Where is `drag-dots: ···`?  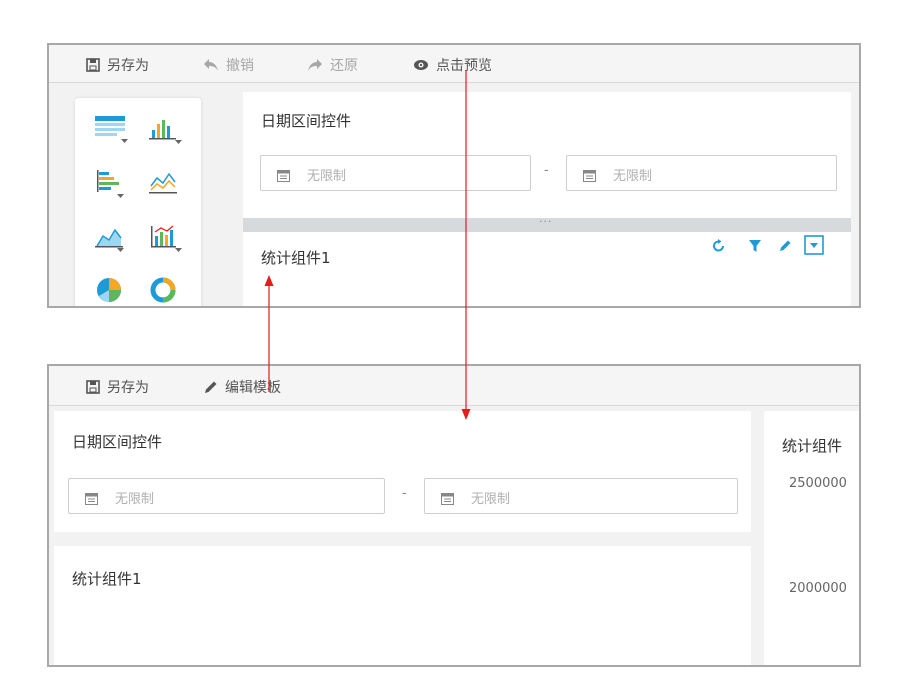
drag-dots: ··· is located at coordinates (546, 221).